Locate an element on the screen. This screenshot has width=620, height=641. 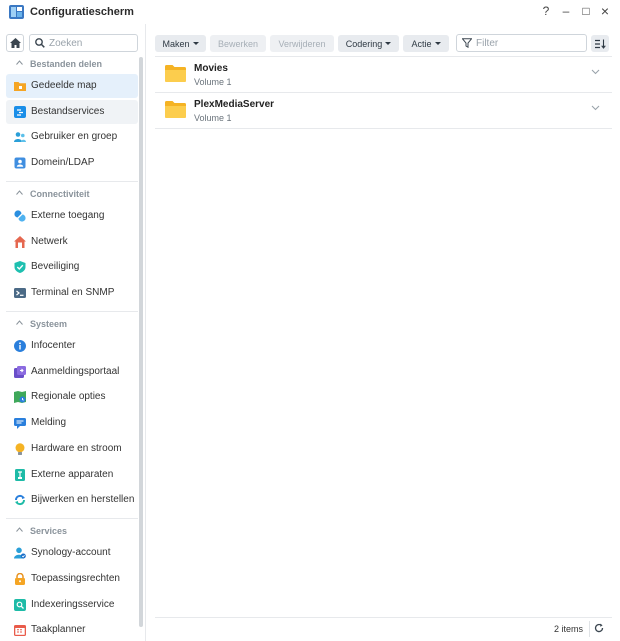
sidebar-item-label: Synology-account is located at coordinates (71, 552).